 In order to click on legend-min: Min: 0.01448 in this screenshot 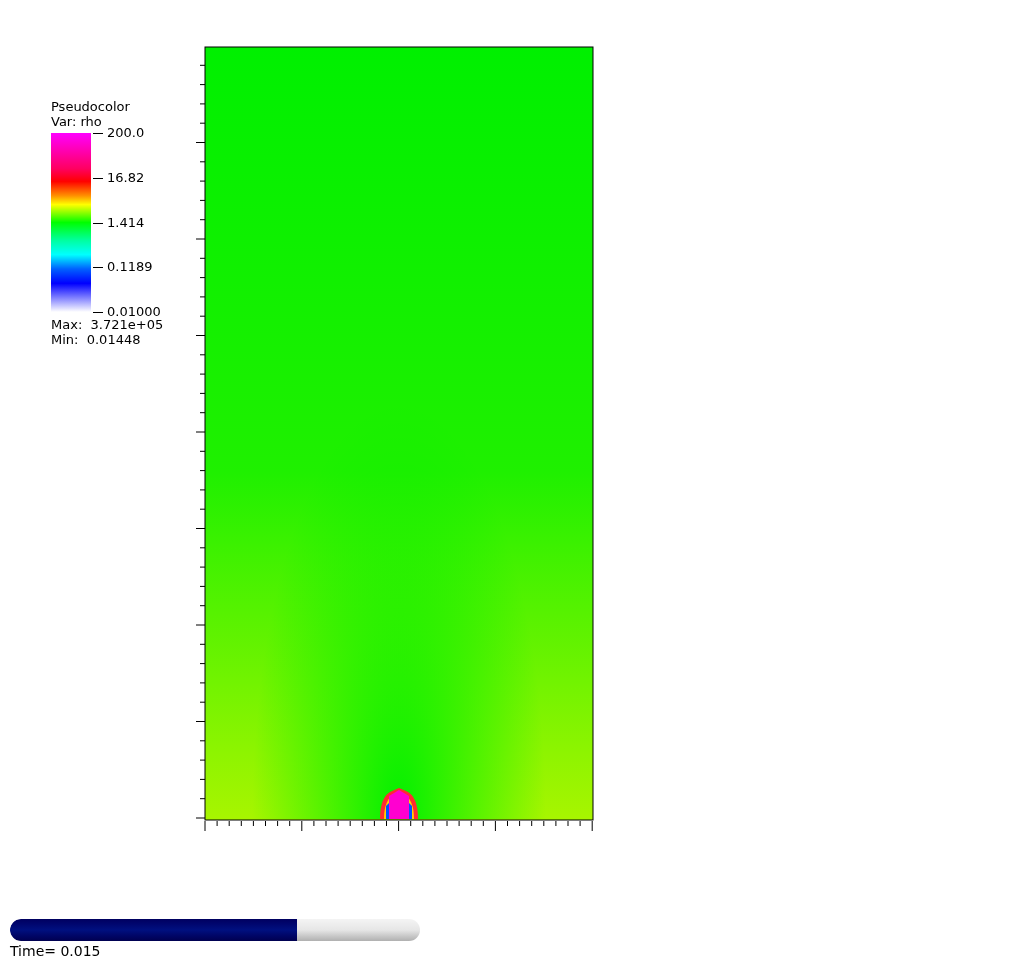, I will do `click(96, 339)`.